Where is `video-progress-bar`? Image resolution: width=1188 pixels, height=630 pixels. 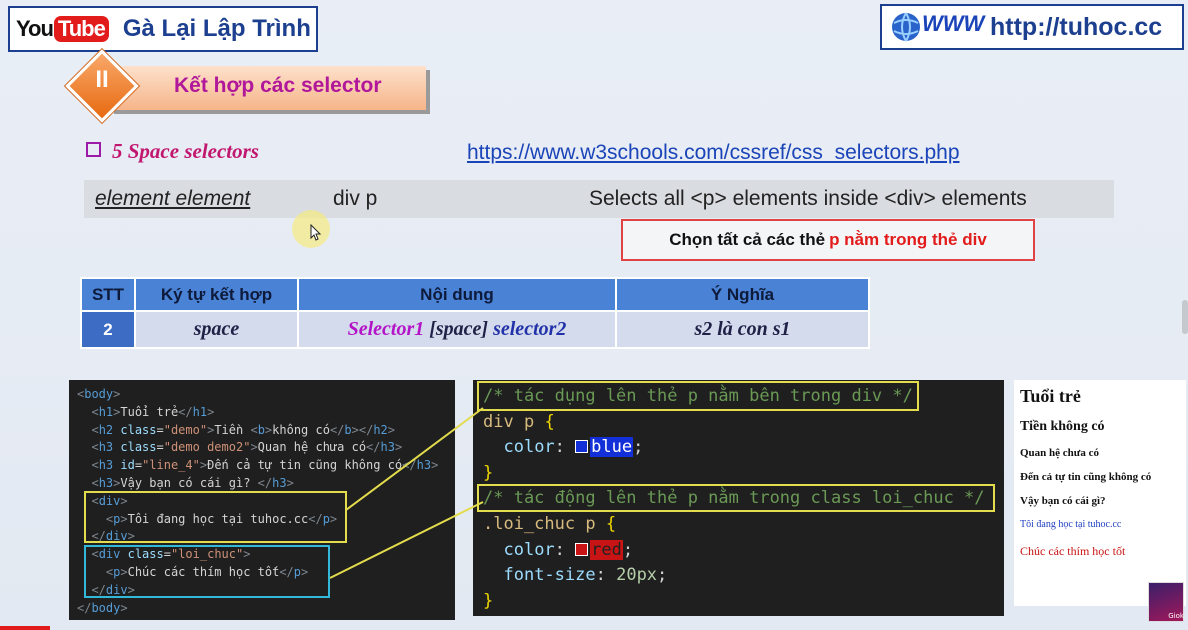 video-progress-bar is located at coordinates (25, 628).